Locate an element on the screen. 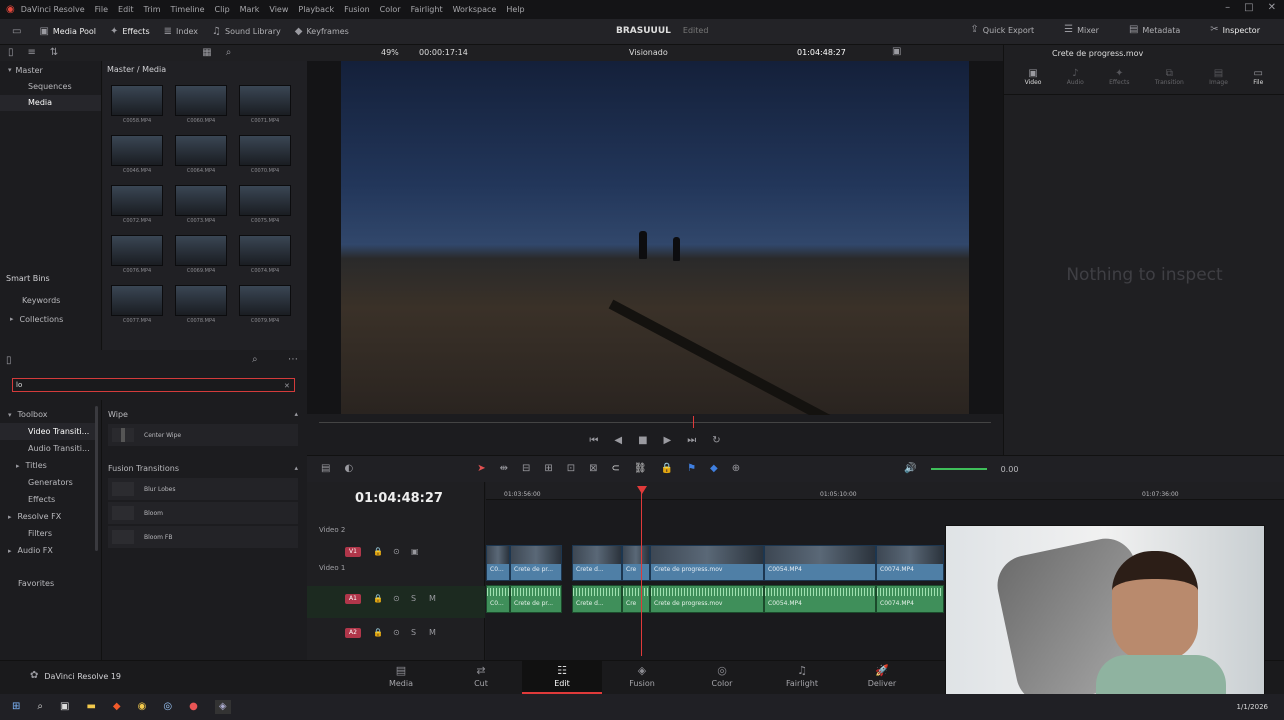  timeline-ruler: 01:03:56:00 01:05:10:00 01:07:36:00 is located at coordinates (885, 491).